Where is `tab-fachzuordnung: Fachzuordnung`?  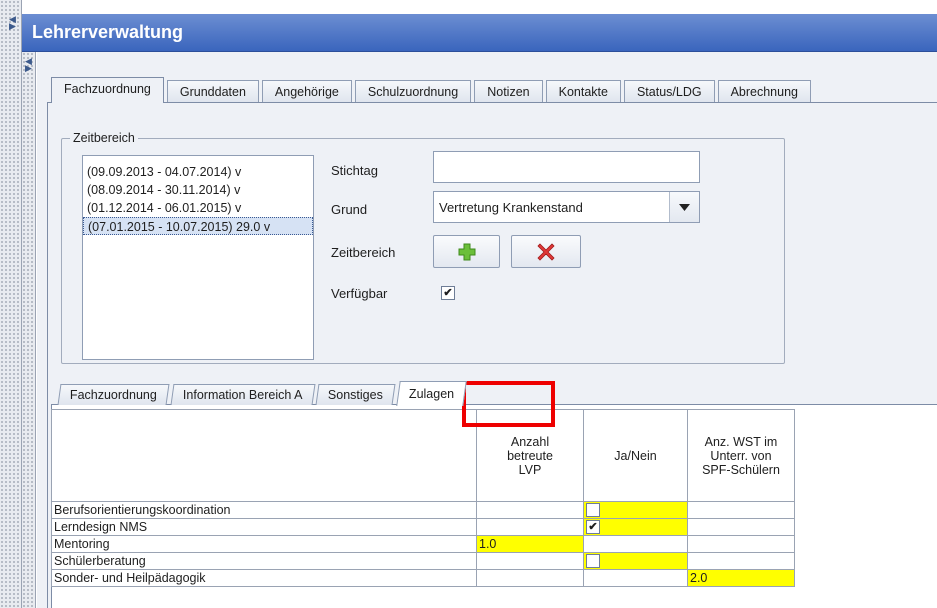
tab-fachzuordnung: Fachzuordnung is located at coordinates (107, 90).